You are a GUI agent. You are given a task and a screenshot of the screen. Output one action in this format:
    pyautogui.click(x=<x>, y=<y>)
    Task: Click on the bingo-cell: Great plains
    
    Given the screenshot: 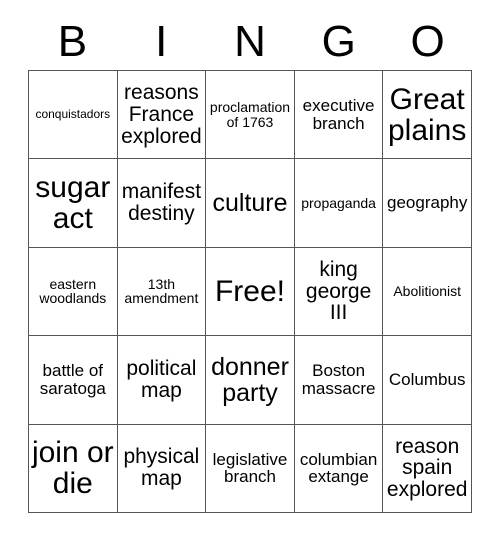 What is the action you would take?
    pyautogui.click(x=427, y=115)
    